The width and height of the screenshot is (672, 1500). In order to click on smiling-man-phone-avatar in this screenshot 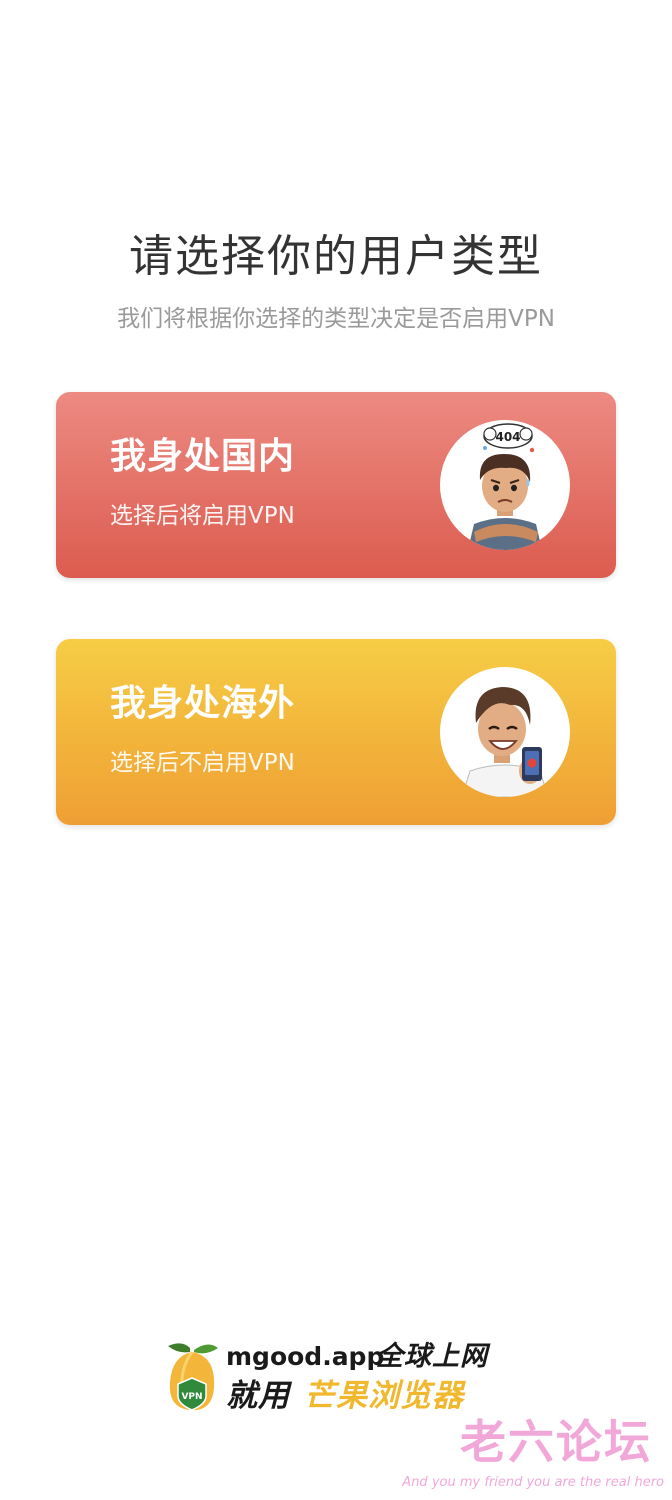, I will do `click(505, 732)`.